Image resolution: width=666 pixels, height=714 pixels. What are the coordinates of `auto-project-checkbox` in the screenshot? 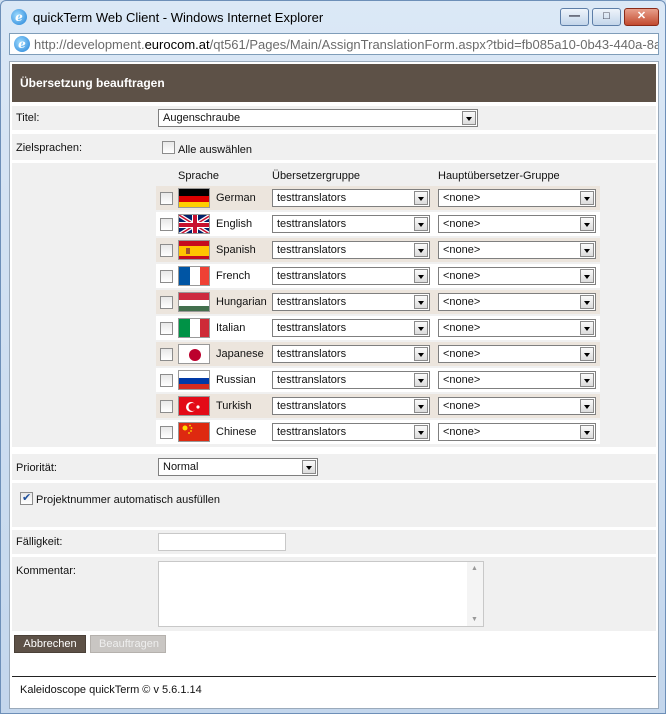 It's located at (26, 498).